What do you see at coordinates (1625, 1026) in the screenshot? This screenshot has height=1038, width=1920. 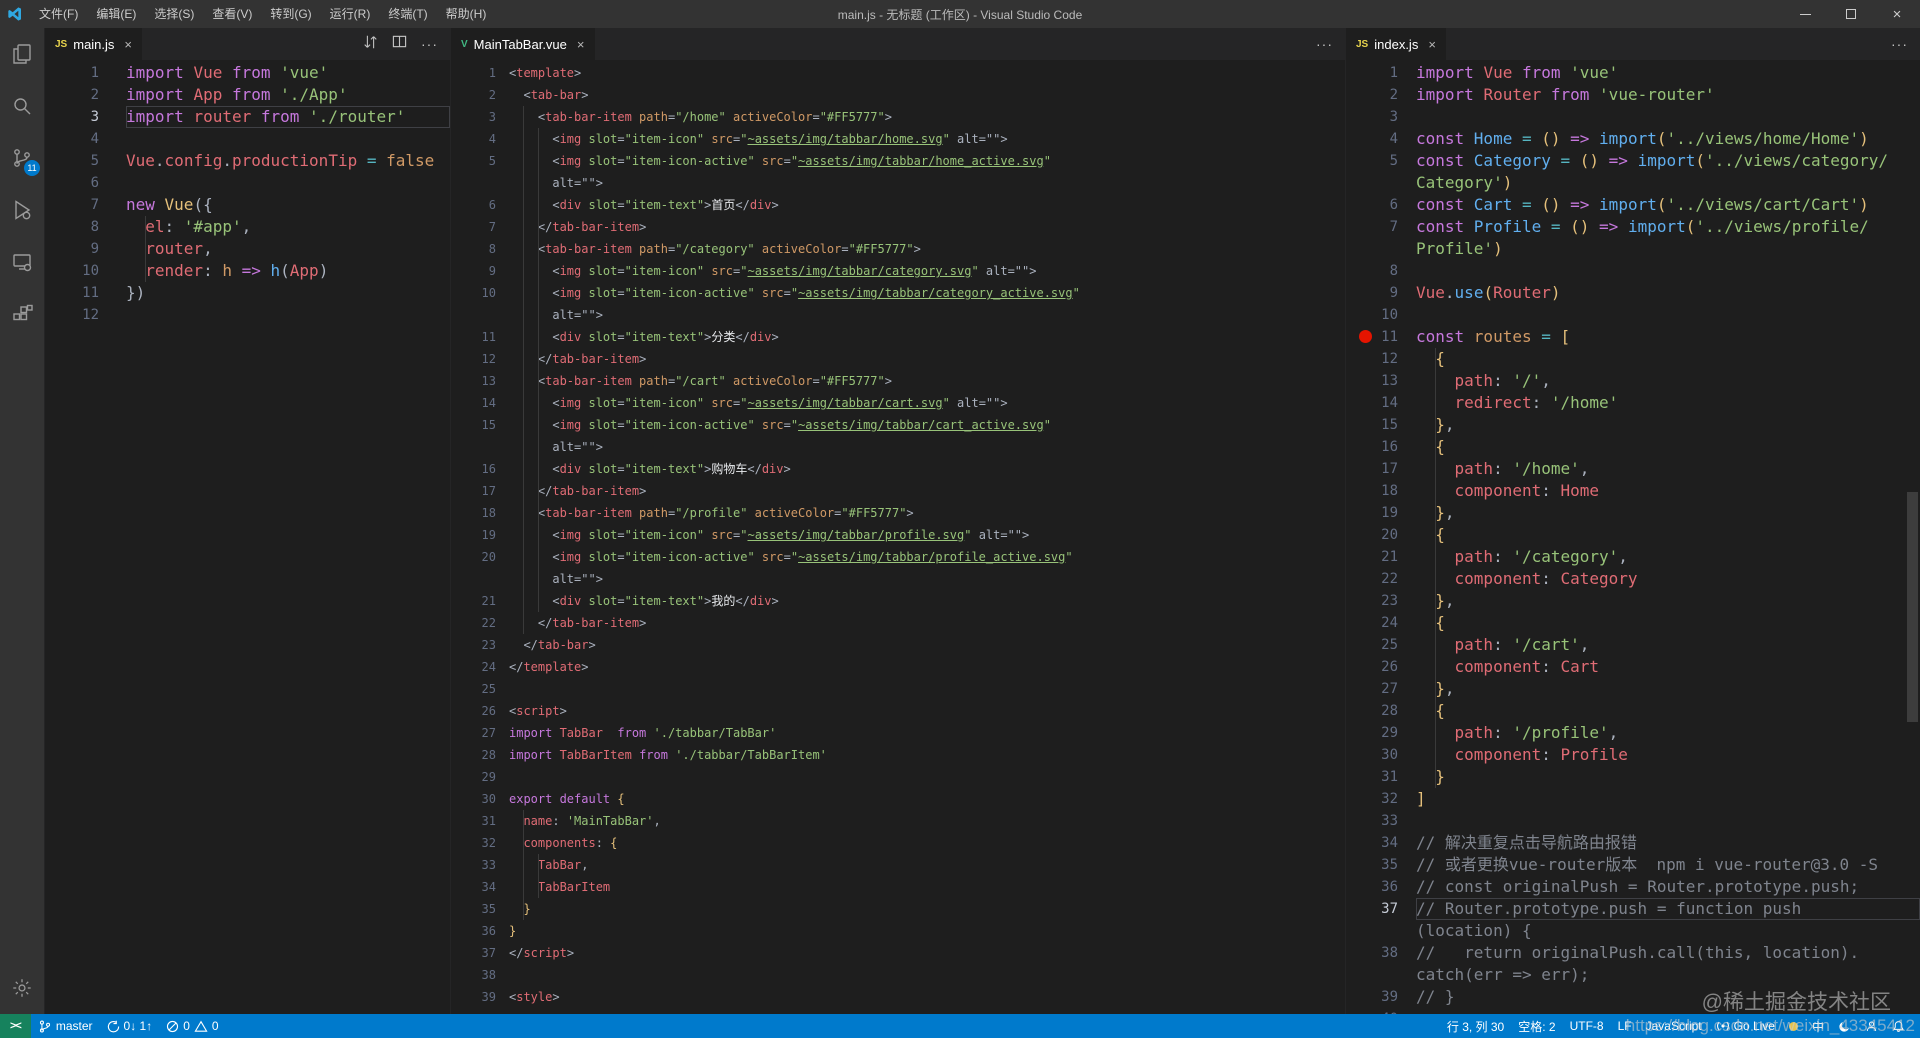 I see `eol: LF` at bounding box center [1625, 1026].